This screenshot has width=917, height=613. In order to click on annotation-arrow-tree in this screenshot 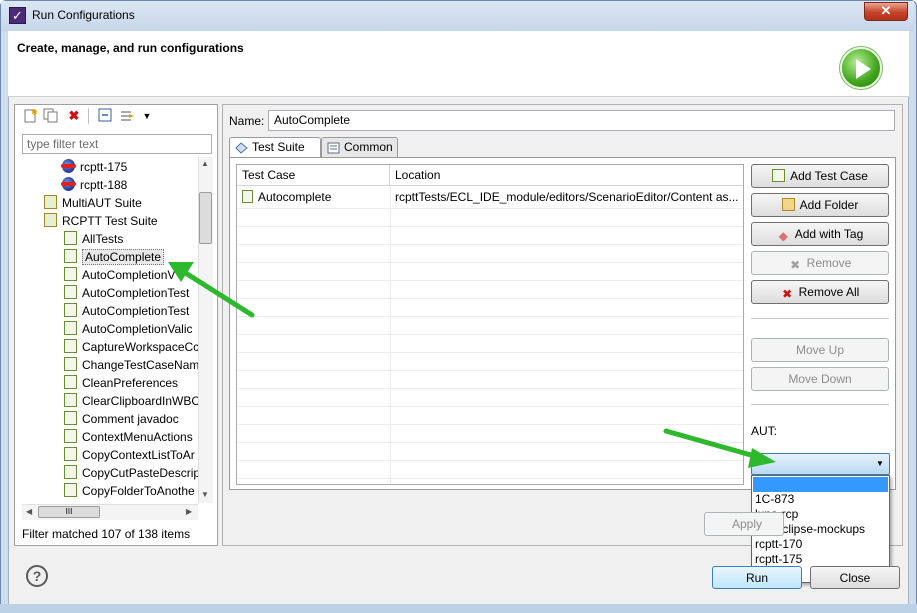, I will do `click(211, 290)`.